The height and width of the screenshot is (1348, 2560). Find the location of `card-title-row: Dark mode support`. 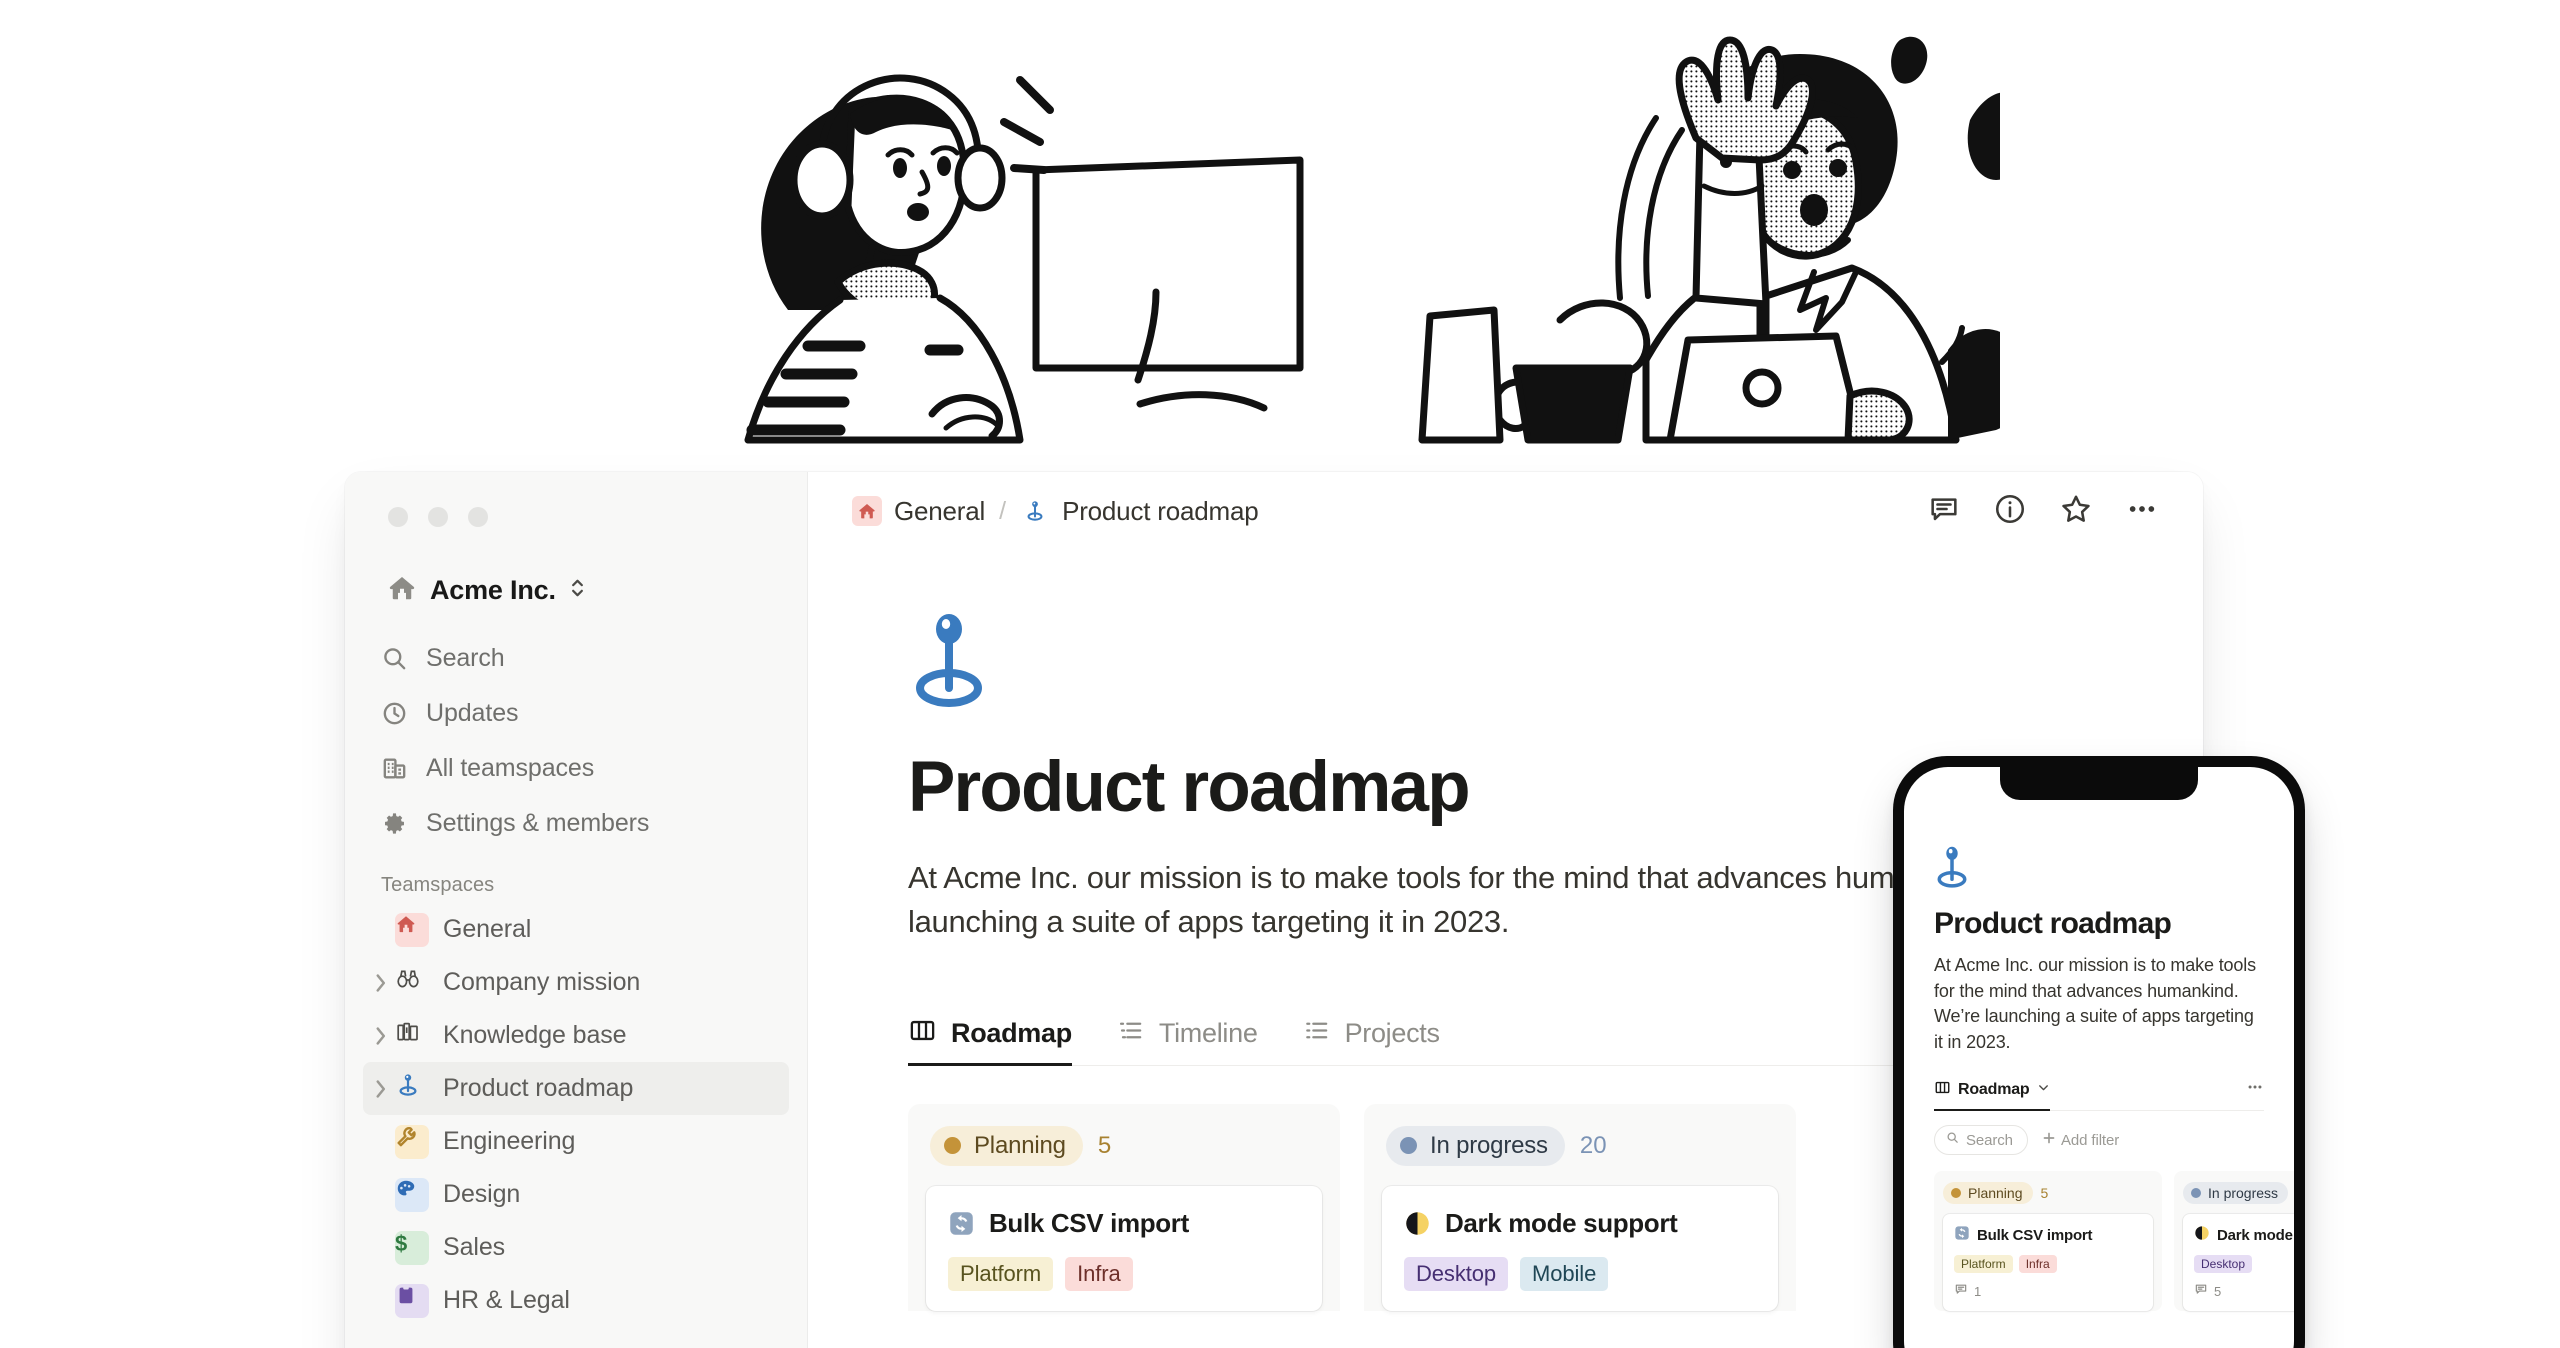

card-title-row: Dark mode support is located at coordinates (2244, 1235).